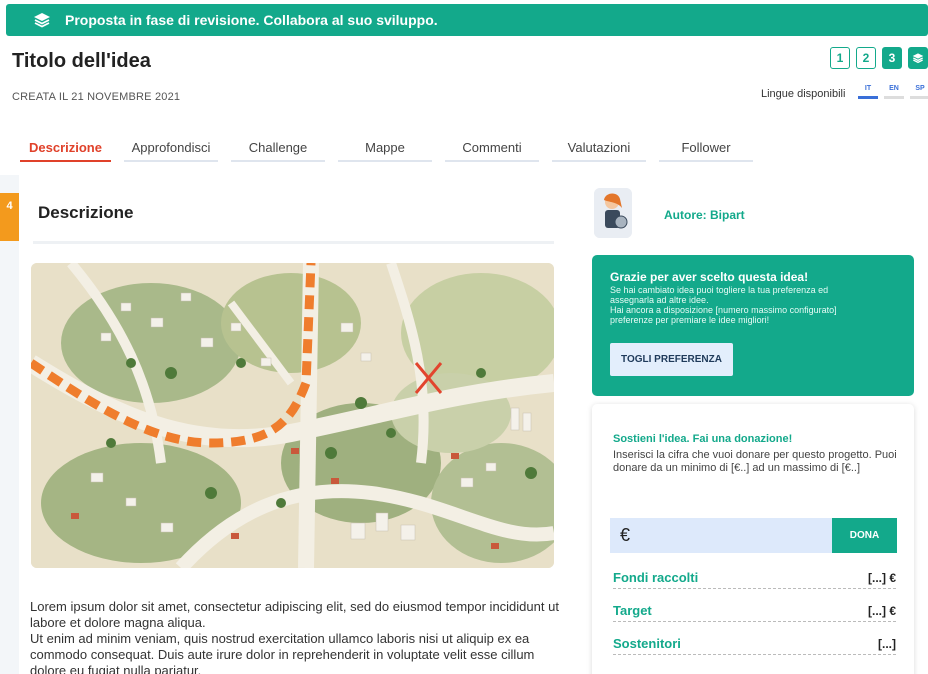 This screenshot has height=674, width=928. What do you see at coordinates (754, 611) in the screenshot?
I see `stat-row-target: Target [...] €` at bounding box center [754, 611].